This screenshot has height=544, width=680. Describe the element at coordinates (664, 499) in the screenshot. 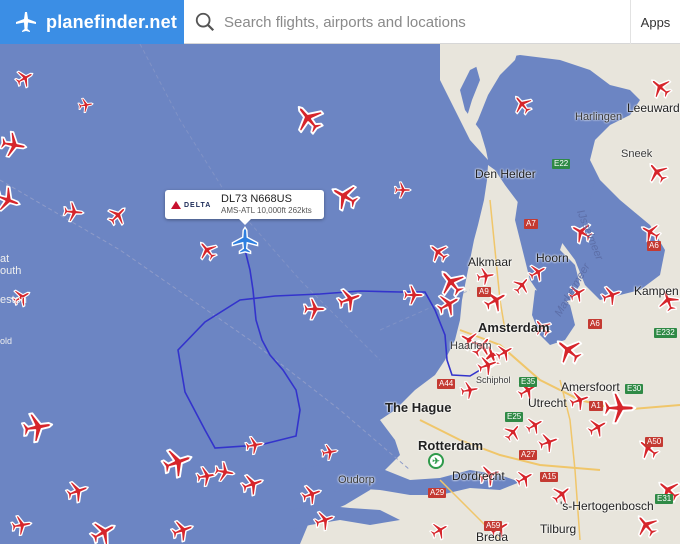

I see `road-shield: E31` at that location.